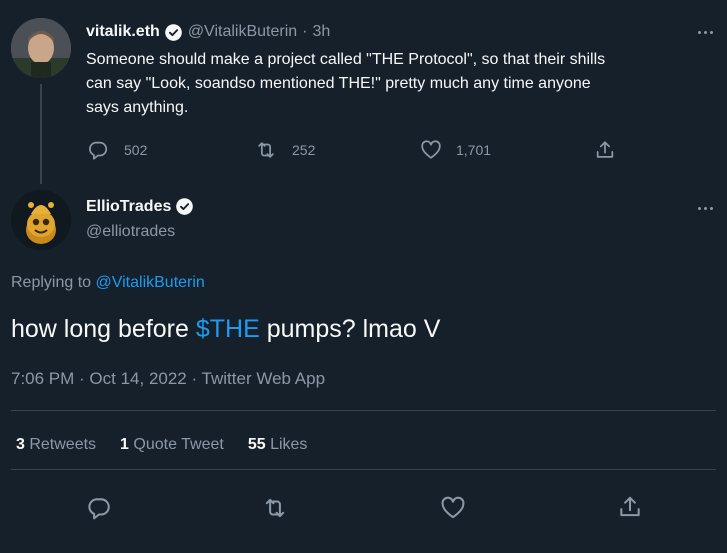  I want to click on quotes-count: 1, so click(124, 444).